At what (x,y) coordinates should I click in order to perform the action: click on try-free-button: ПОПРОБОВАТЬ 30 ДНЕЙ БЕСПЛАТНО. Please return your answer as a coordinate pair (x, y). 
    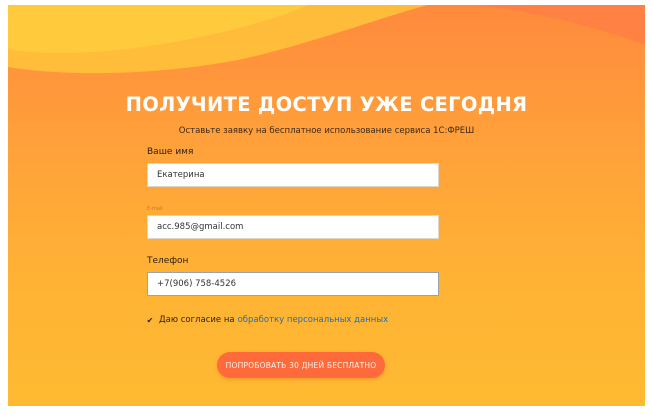
    Looking at the image, I should click on (301, 365).